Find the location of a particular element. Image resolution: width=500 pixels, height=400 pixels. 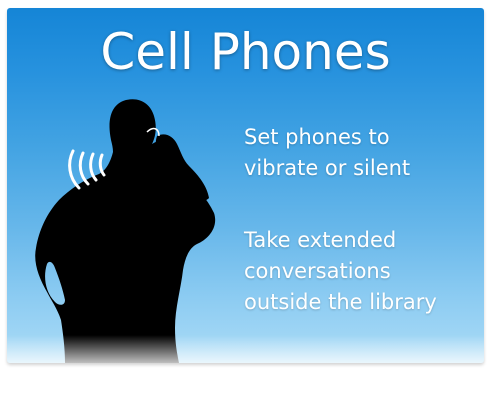

sign-title: Cell Phones is located at coordinates (245, 52).